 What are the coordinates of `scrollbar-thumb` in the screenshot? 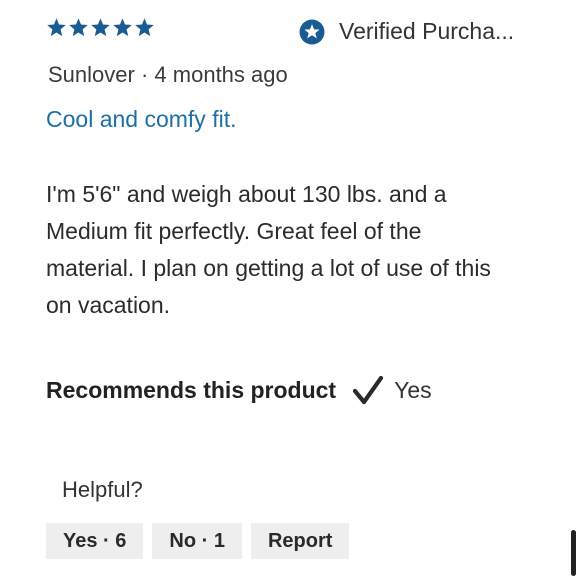 It's located at (573, 553).